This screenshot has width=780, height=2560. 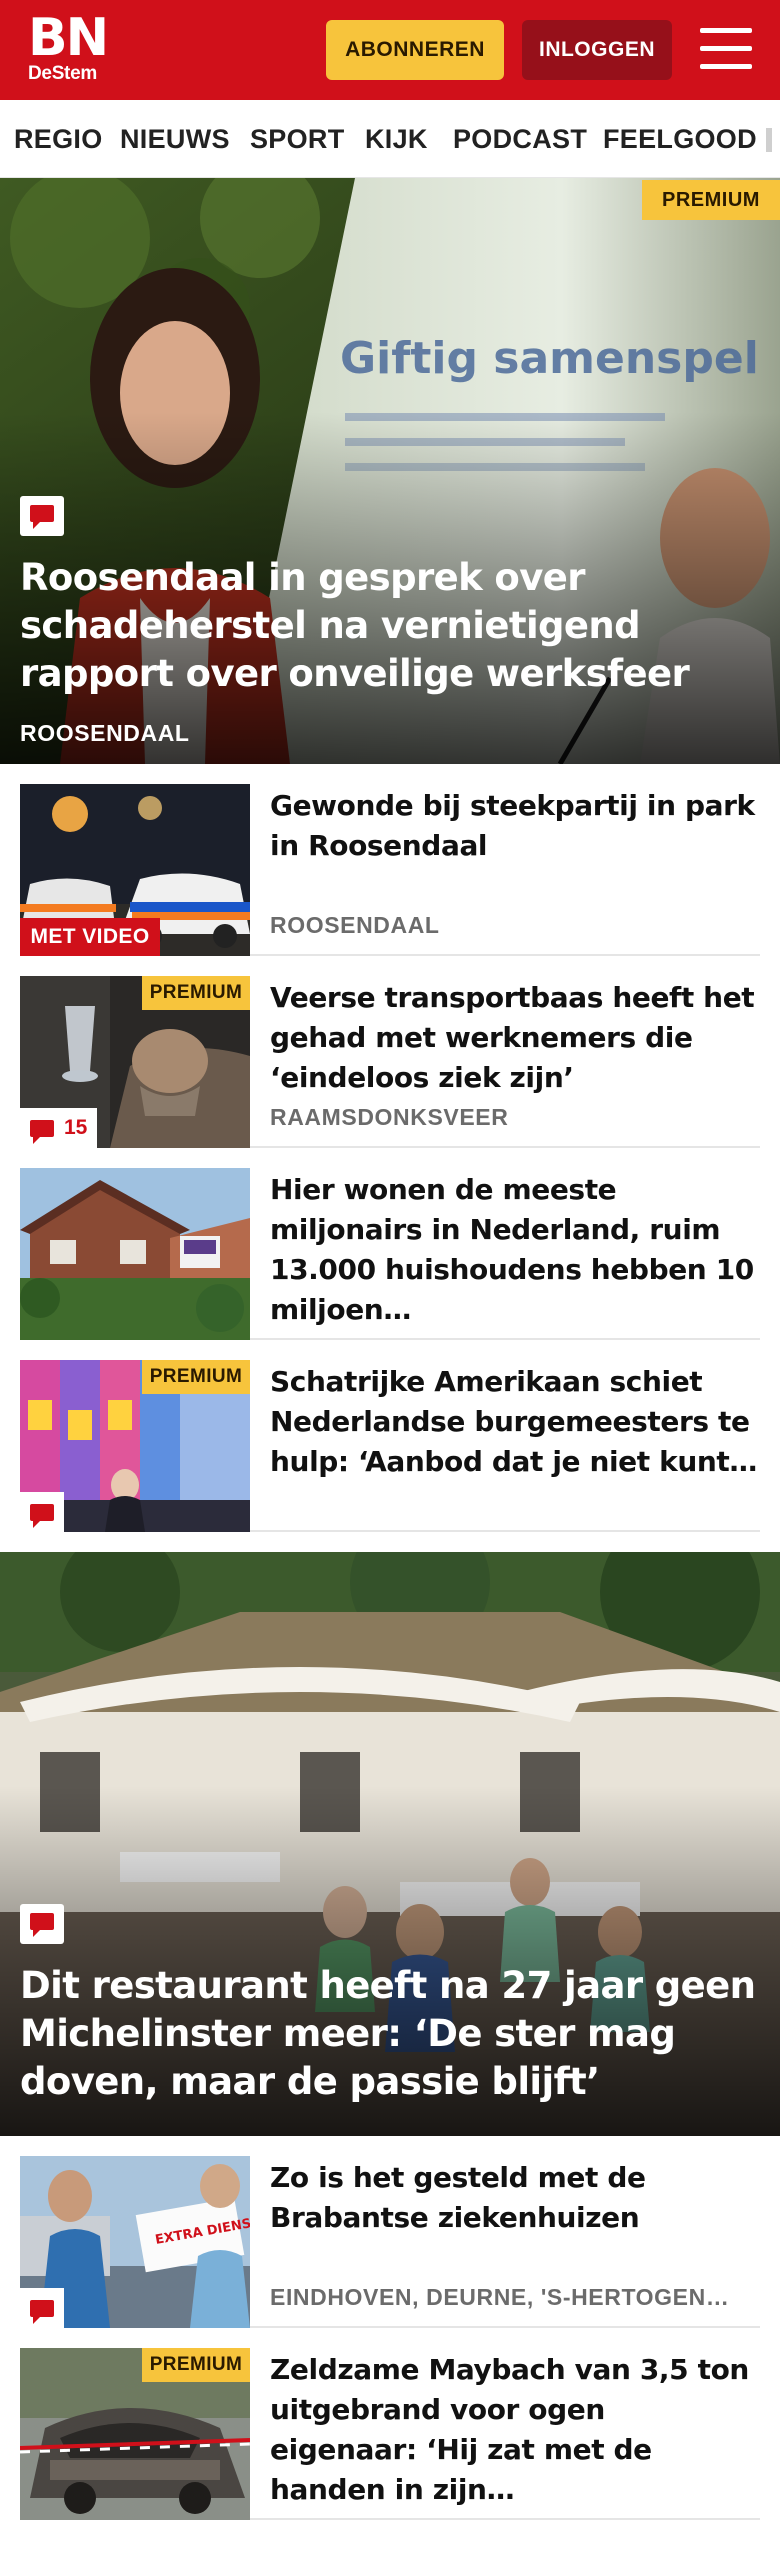 What do you see at coordinates (105, 733) in the screenshot?
I see `hero-region: ROOSENDAAL` at bounding box center [105, 733].